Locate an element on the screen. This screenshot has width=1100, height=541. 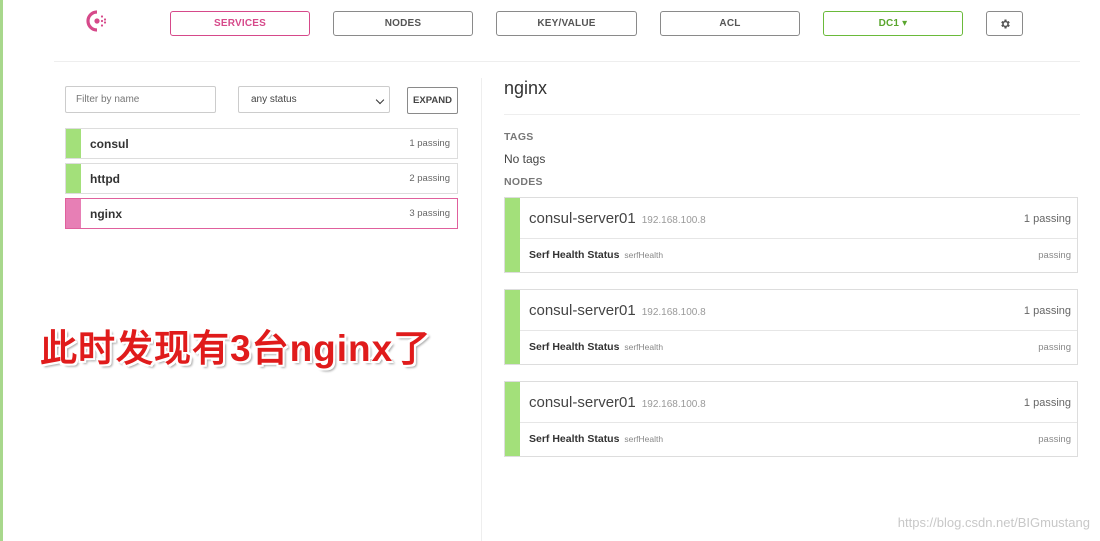
top-nav: SERVICES NODES KEY/VALUE ACL DC1 ▾ is located at coordinates (550, 25).